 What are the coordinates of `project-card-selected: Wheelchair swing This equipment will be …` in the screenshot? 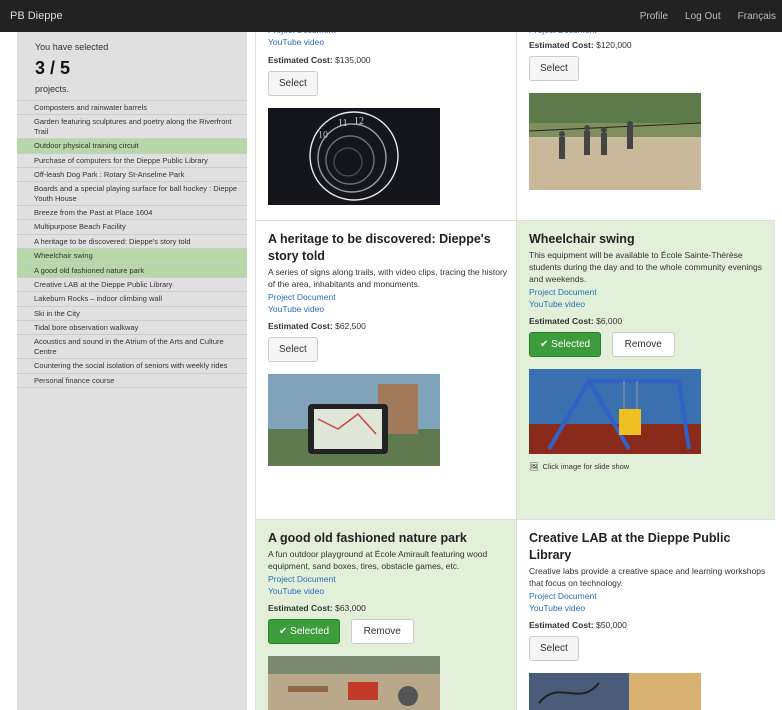 It's located at (646, 370).